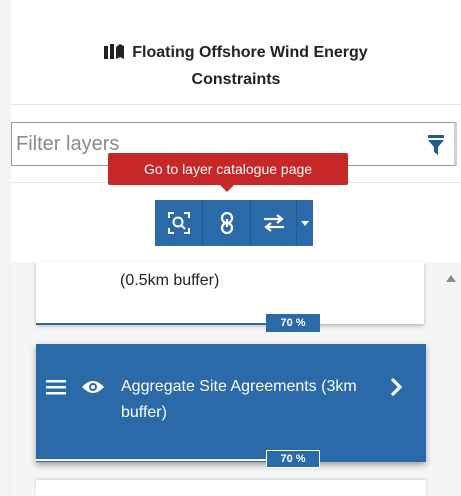 This screenshot has height=496, width=461. I want to click on left-panel-edge, so click(5, 248).